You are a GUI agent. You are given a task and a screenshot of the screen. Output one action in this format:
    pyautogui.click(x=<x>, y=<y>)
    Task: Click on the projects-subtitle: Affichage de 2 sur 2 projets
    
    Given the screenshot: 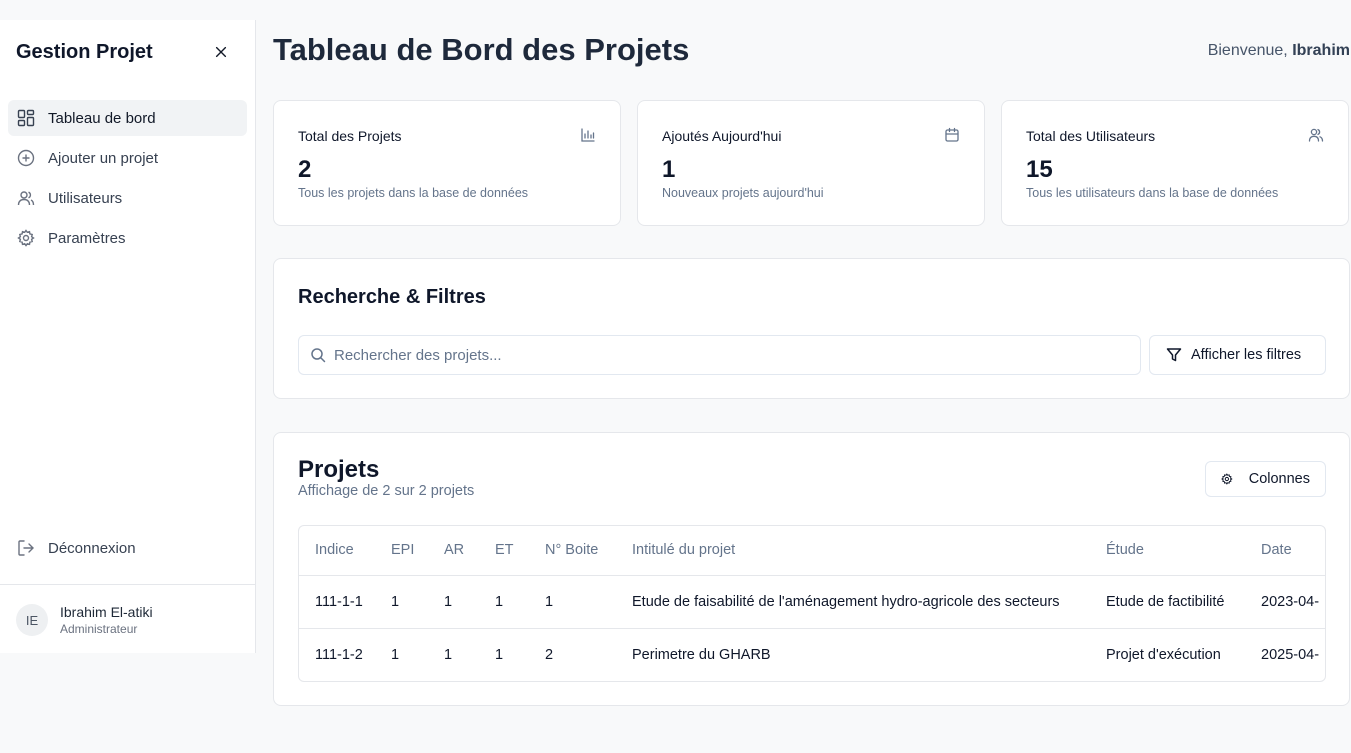 What is the action you would take?
    pyautogui.click(x=386, y=491)
    